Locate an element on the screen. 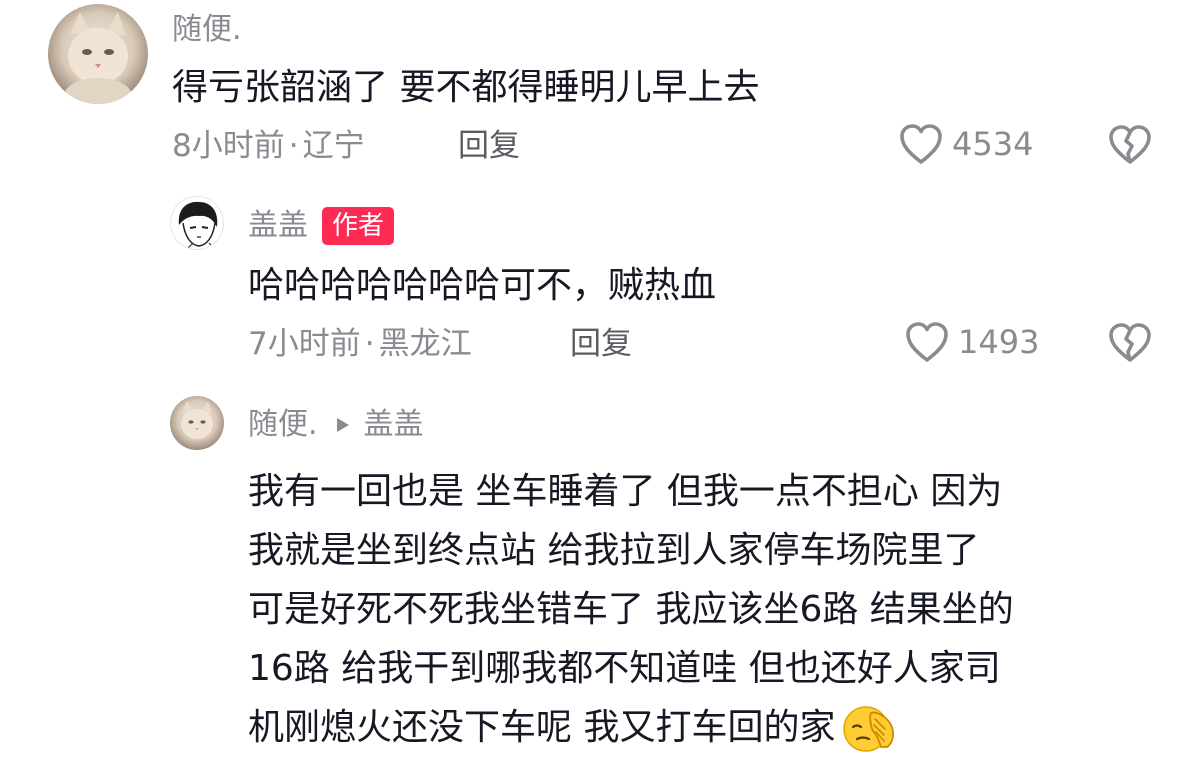 This screenshot has height=757, width=1200. comment-text: 哈哈哈哈哈哈哈可不，贼热血 is located at coordinates (482, 285).